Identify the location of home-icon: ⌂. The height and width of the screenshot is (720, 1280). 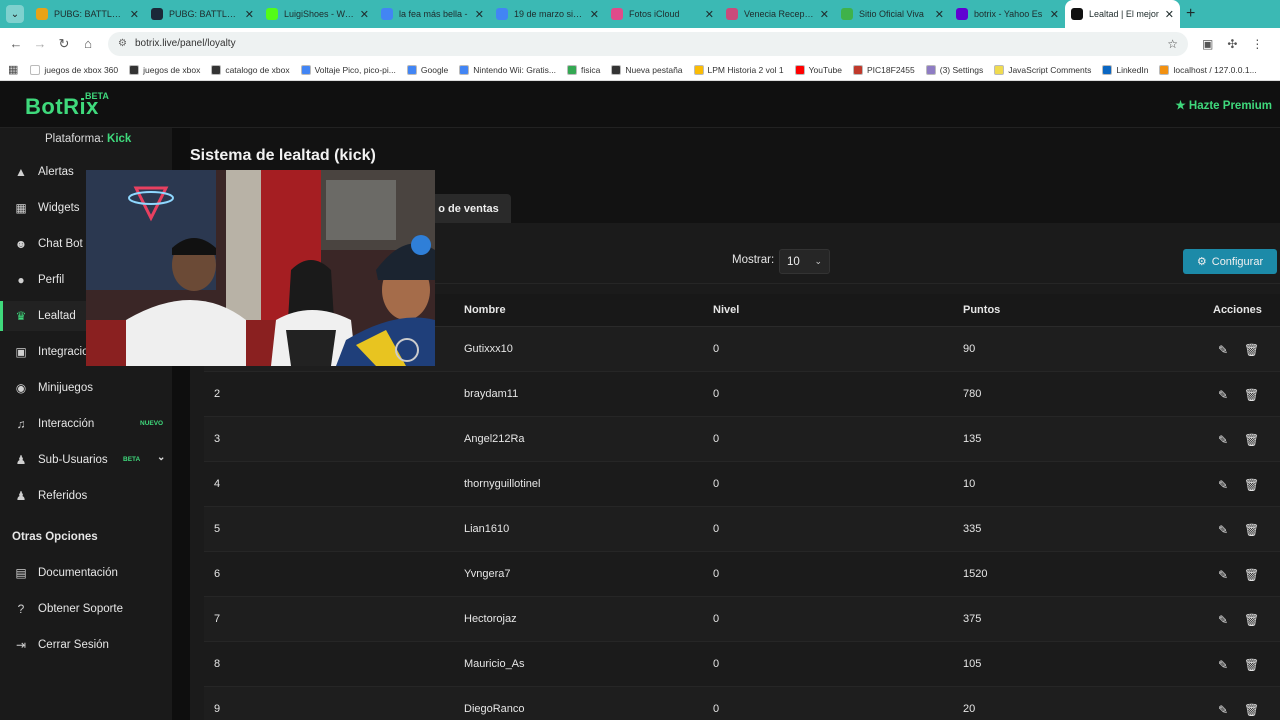
(88, 43).